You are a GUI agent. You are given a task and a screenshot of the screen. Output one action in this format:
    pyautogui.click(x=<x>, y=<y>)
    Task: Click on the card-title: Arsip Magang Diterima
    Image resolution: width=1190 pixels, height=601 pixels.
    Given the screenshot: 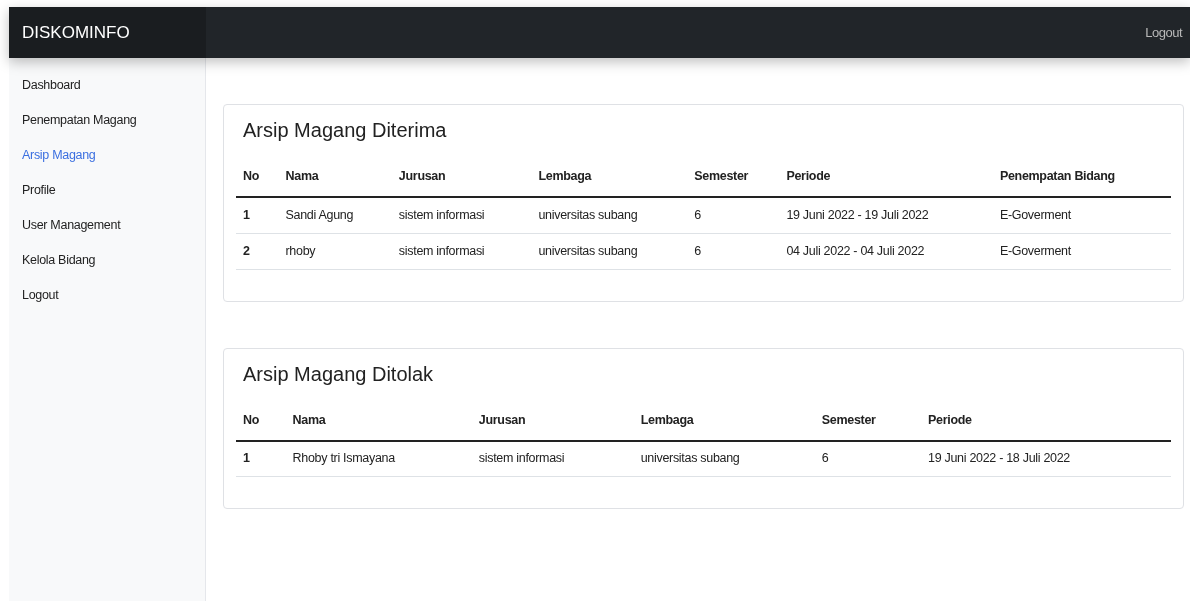 What is the action you would take?
    pyautogui.click(x=345, y=130)
    